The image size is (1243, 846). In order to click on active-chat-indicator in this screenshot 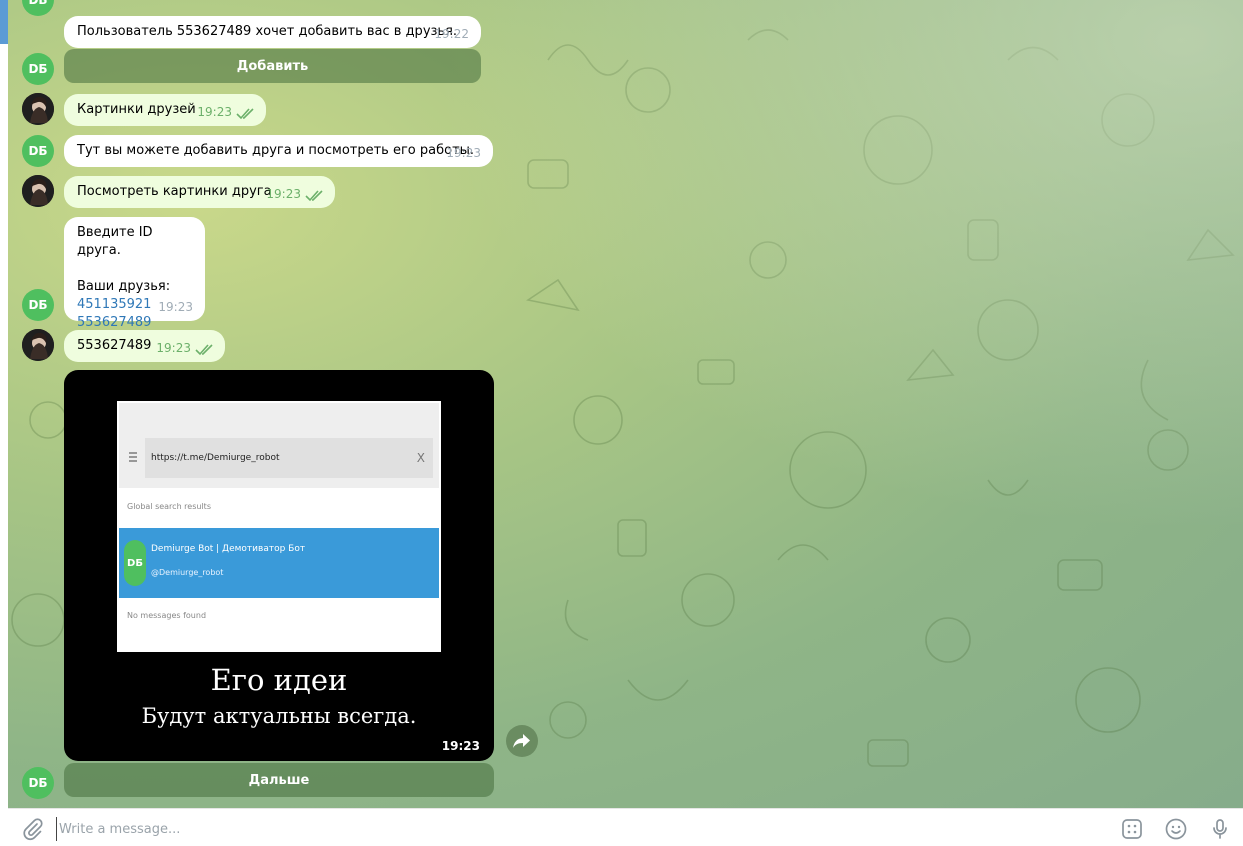, I will do `click(4, 22)`.